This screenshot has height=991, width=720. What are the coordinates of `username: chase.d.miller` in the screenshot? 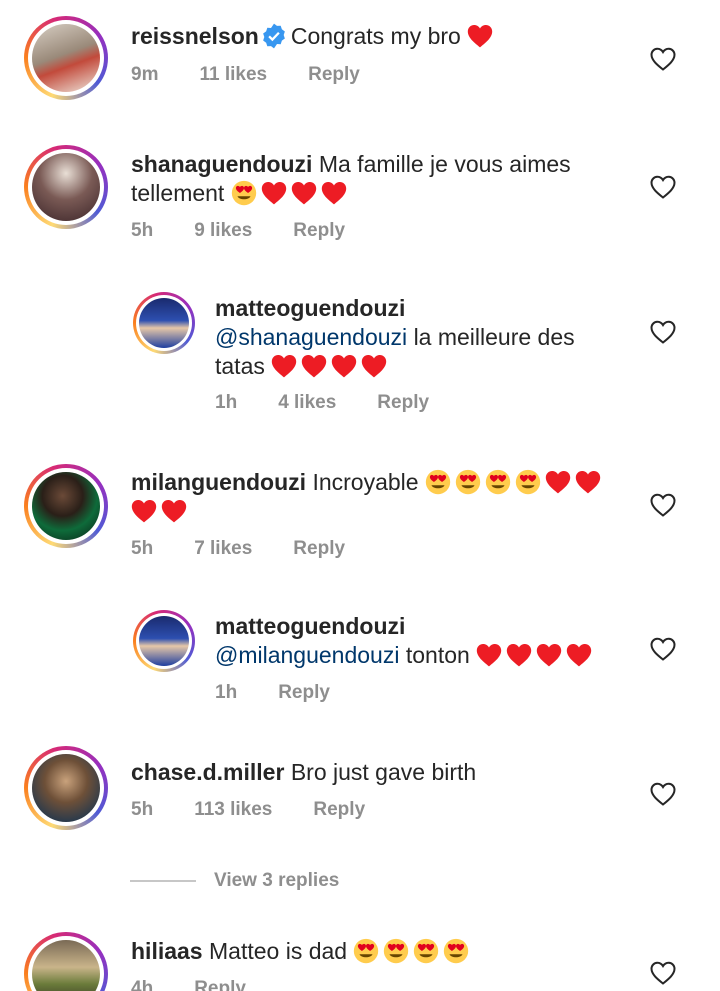 It's located at (207, 772).